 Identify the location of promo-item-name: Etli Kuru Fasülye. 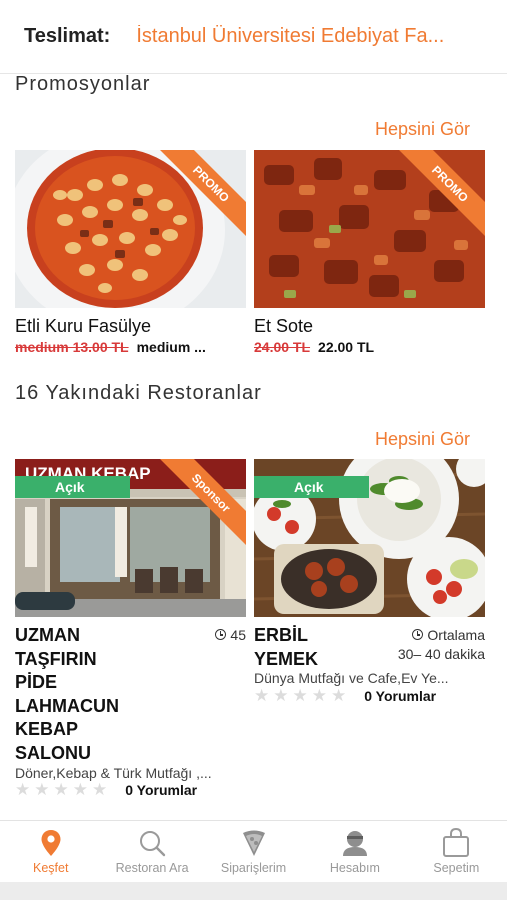
(83, 326).